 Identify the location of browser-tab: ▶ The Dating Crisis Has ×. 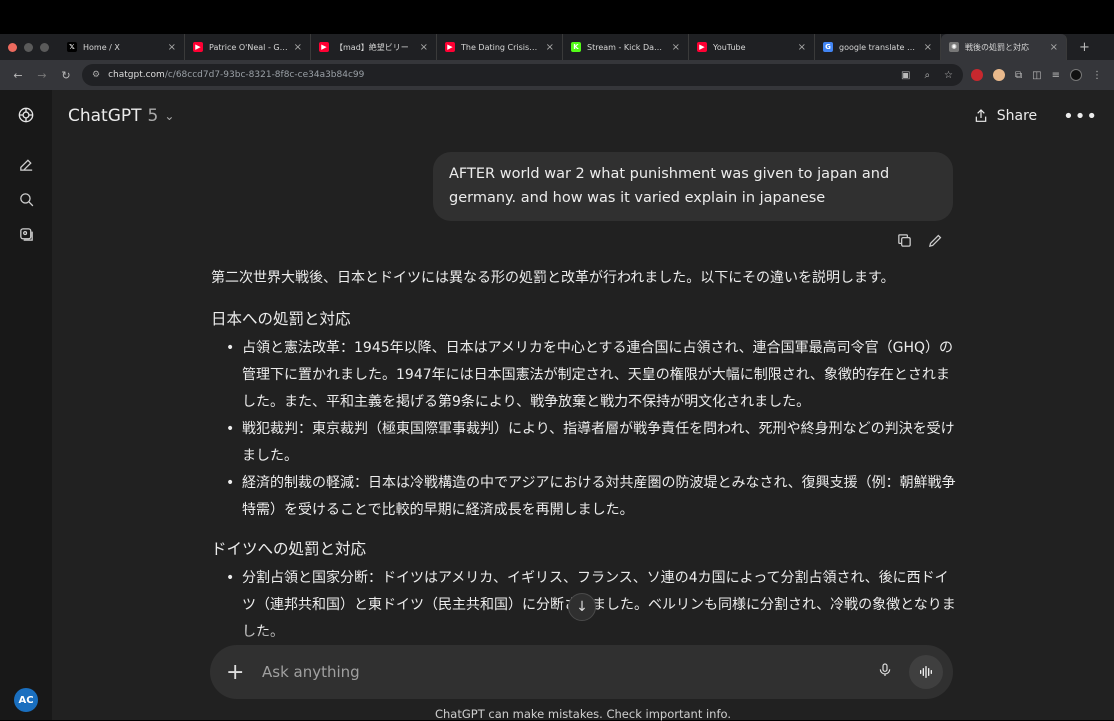
(500, 47).